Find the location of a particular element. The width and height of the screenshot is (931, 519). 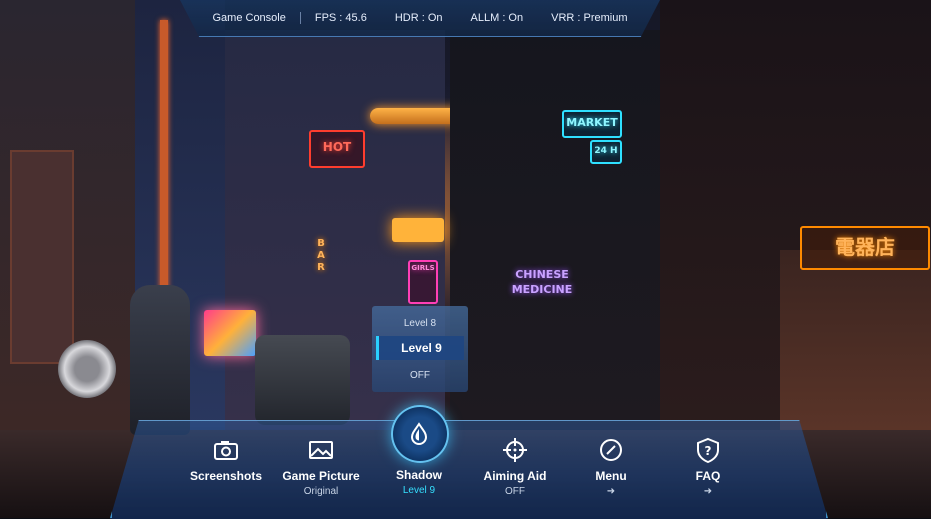

shadow-option-level-9-selected: Level 9 is located at coordinates (420, 348).